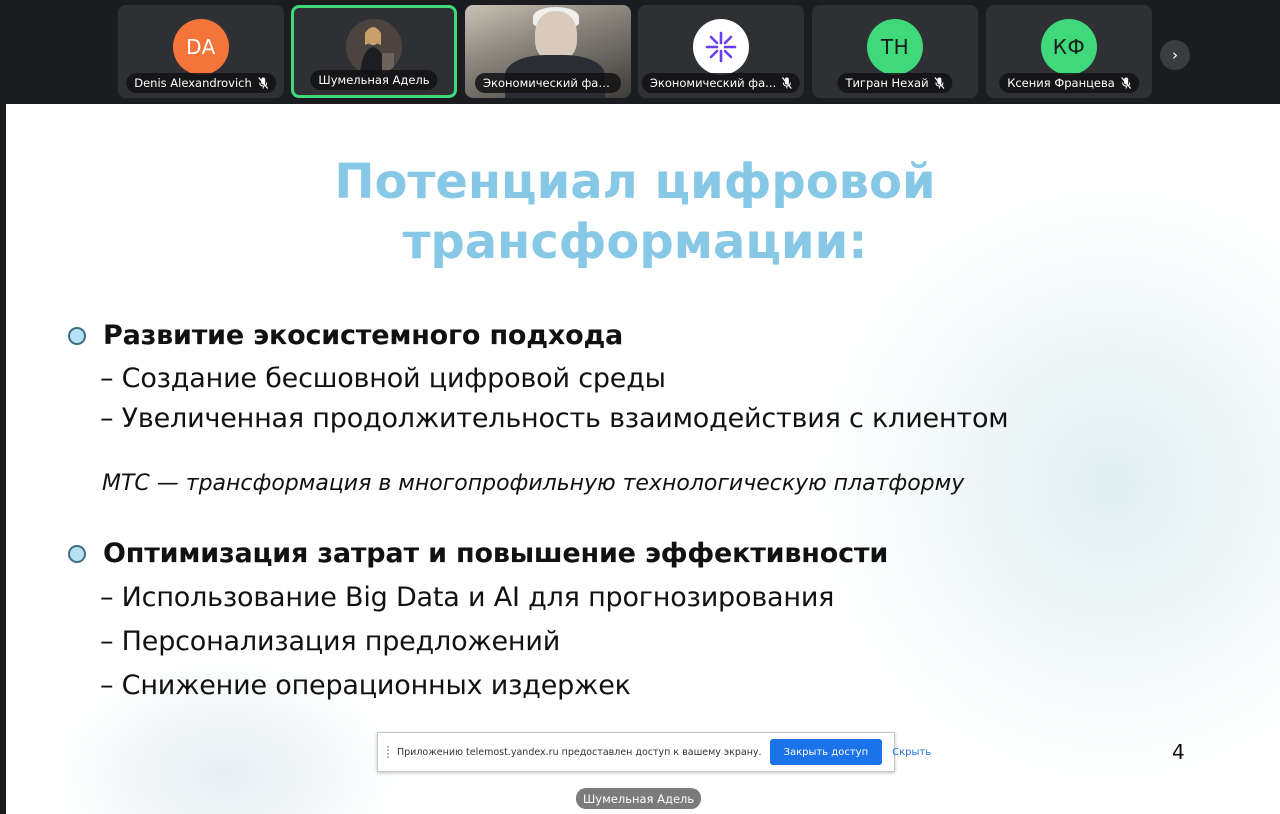 This screenshot has width=1280, height=814. Describe the element at coordinates (330, 641) in the screenshot. I see `bullet-sub-item: – Персонализация предложений` at that location.